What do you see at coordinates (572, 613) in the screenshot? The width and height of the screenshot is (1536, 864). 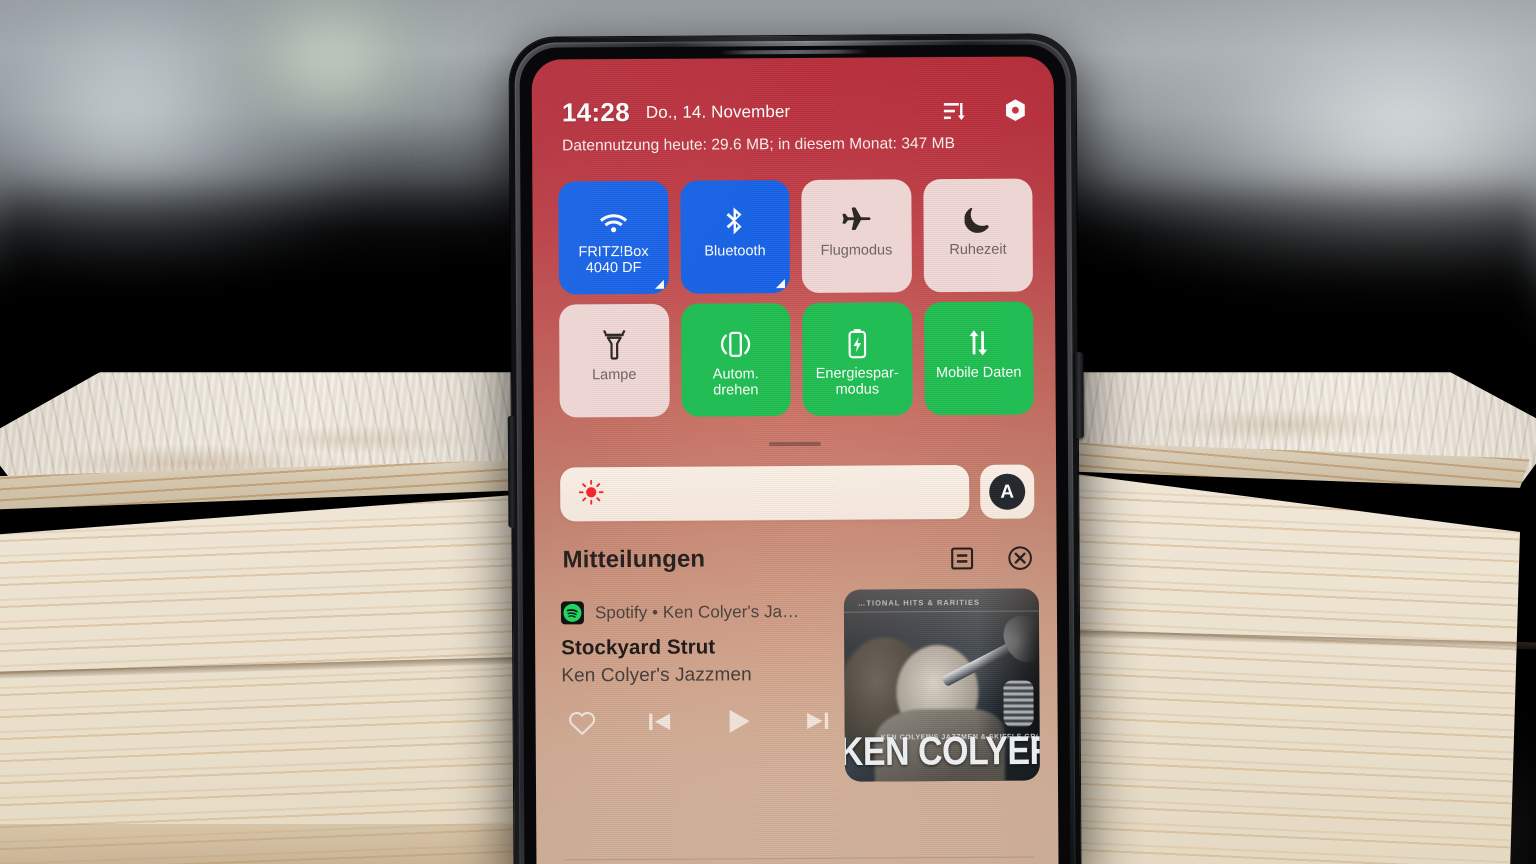 I see `spotify-icon` at bounding box center [572, 613].